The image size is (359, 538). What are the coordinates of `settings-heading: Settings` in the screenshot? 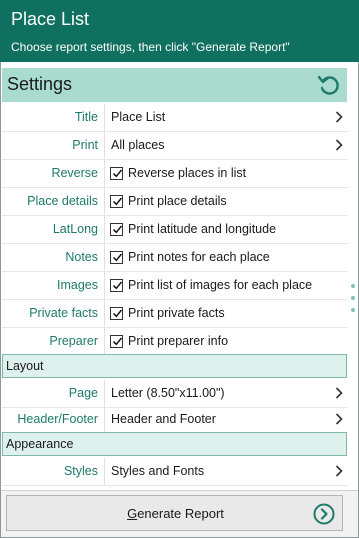 It's located at (40, 84).